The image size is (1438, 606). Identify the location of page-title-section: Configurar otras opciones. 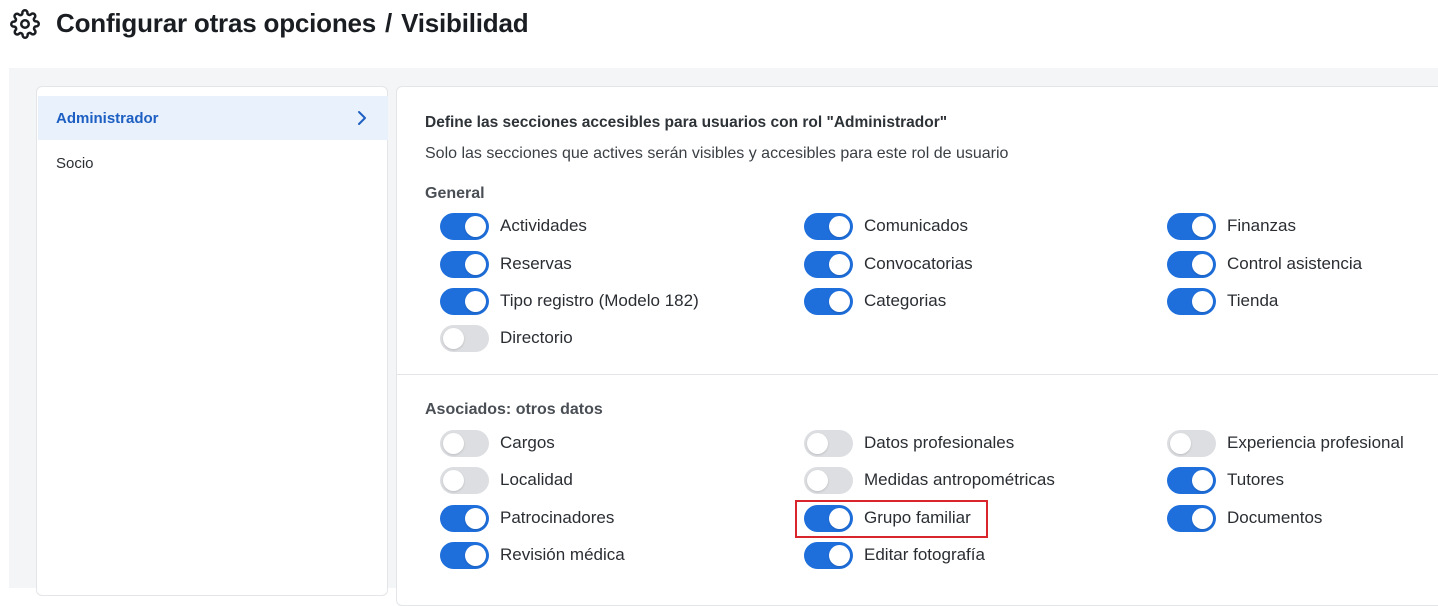
(216, 23).